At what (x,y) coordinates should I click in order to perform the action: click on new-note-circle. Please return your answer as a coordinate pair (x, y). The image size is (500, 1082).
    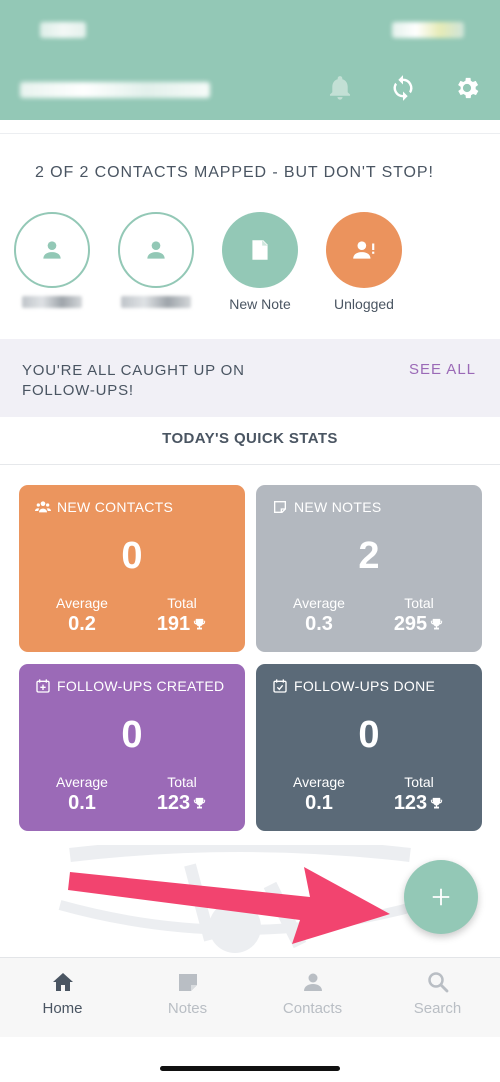
    Looking at the image, I should click on (260, 250).